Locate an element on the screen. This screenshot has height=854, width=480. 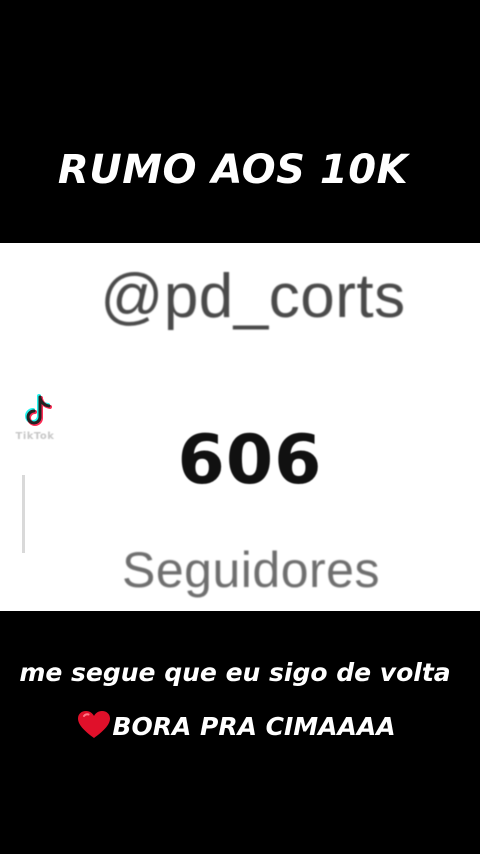
caption-part-2: BORA PRA CIMAAAA is located at coordinates (254, 726).